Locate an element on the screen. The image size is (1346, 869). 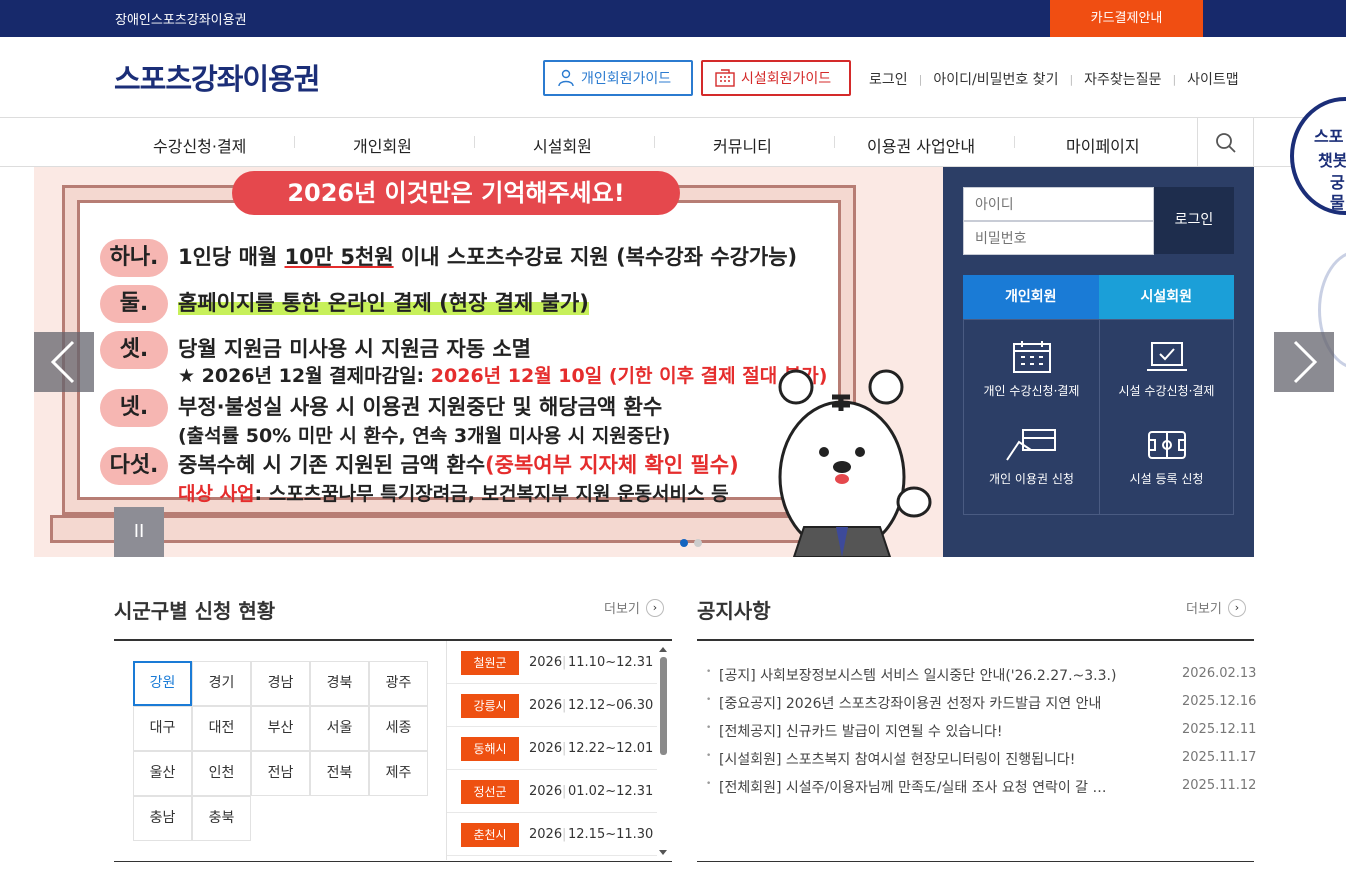
nav-item-community: 커뮤니티 is located at coordinates (742, 145).